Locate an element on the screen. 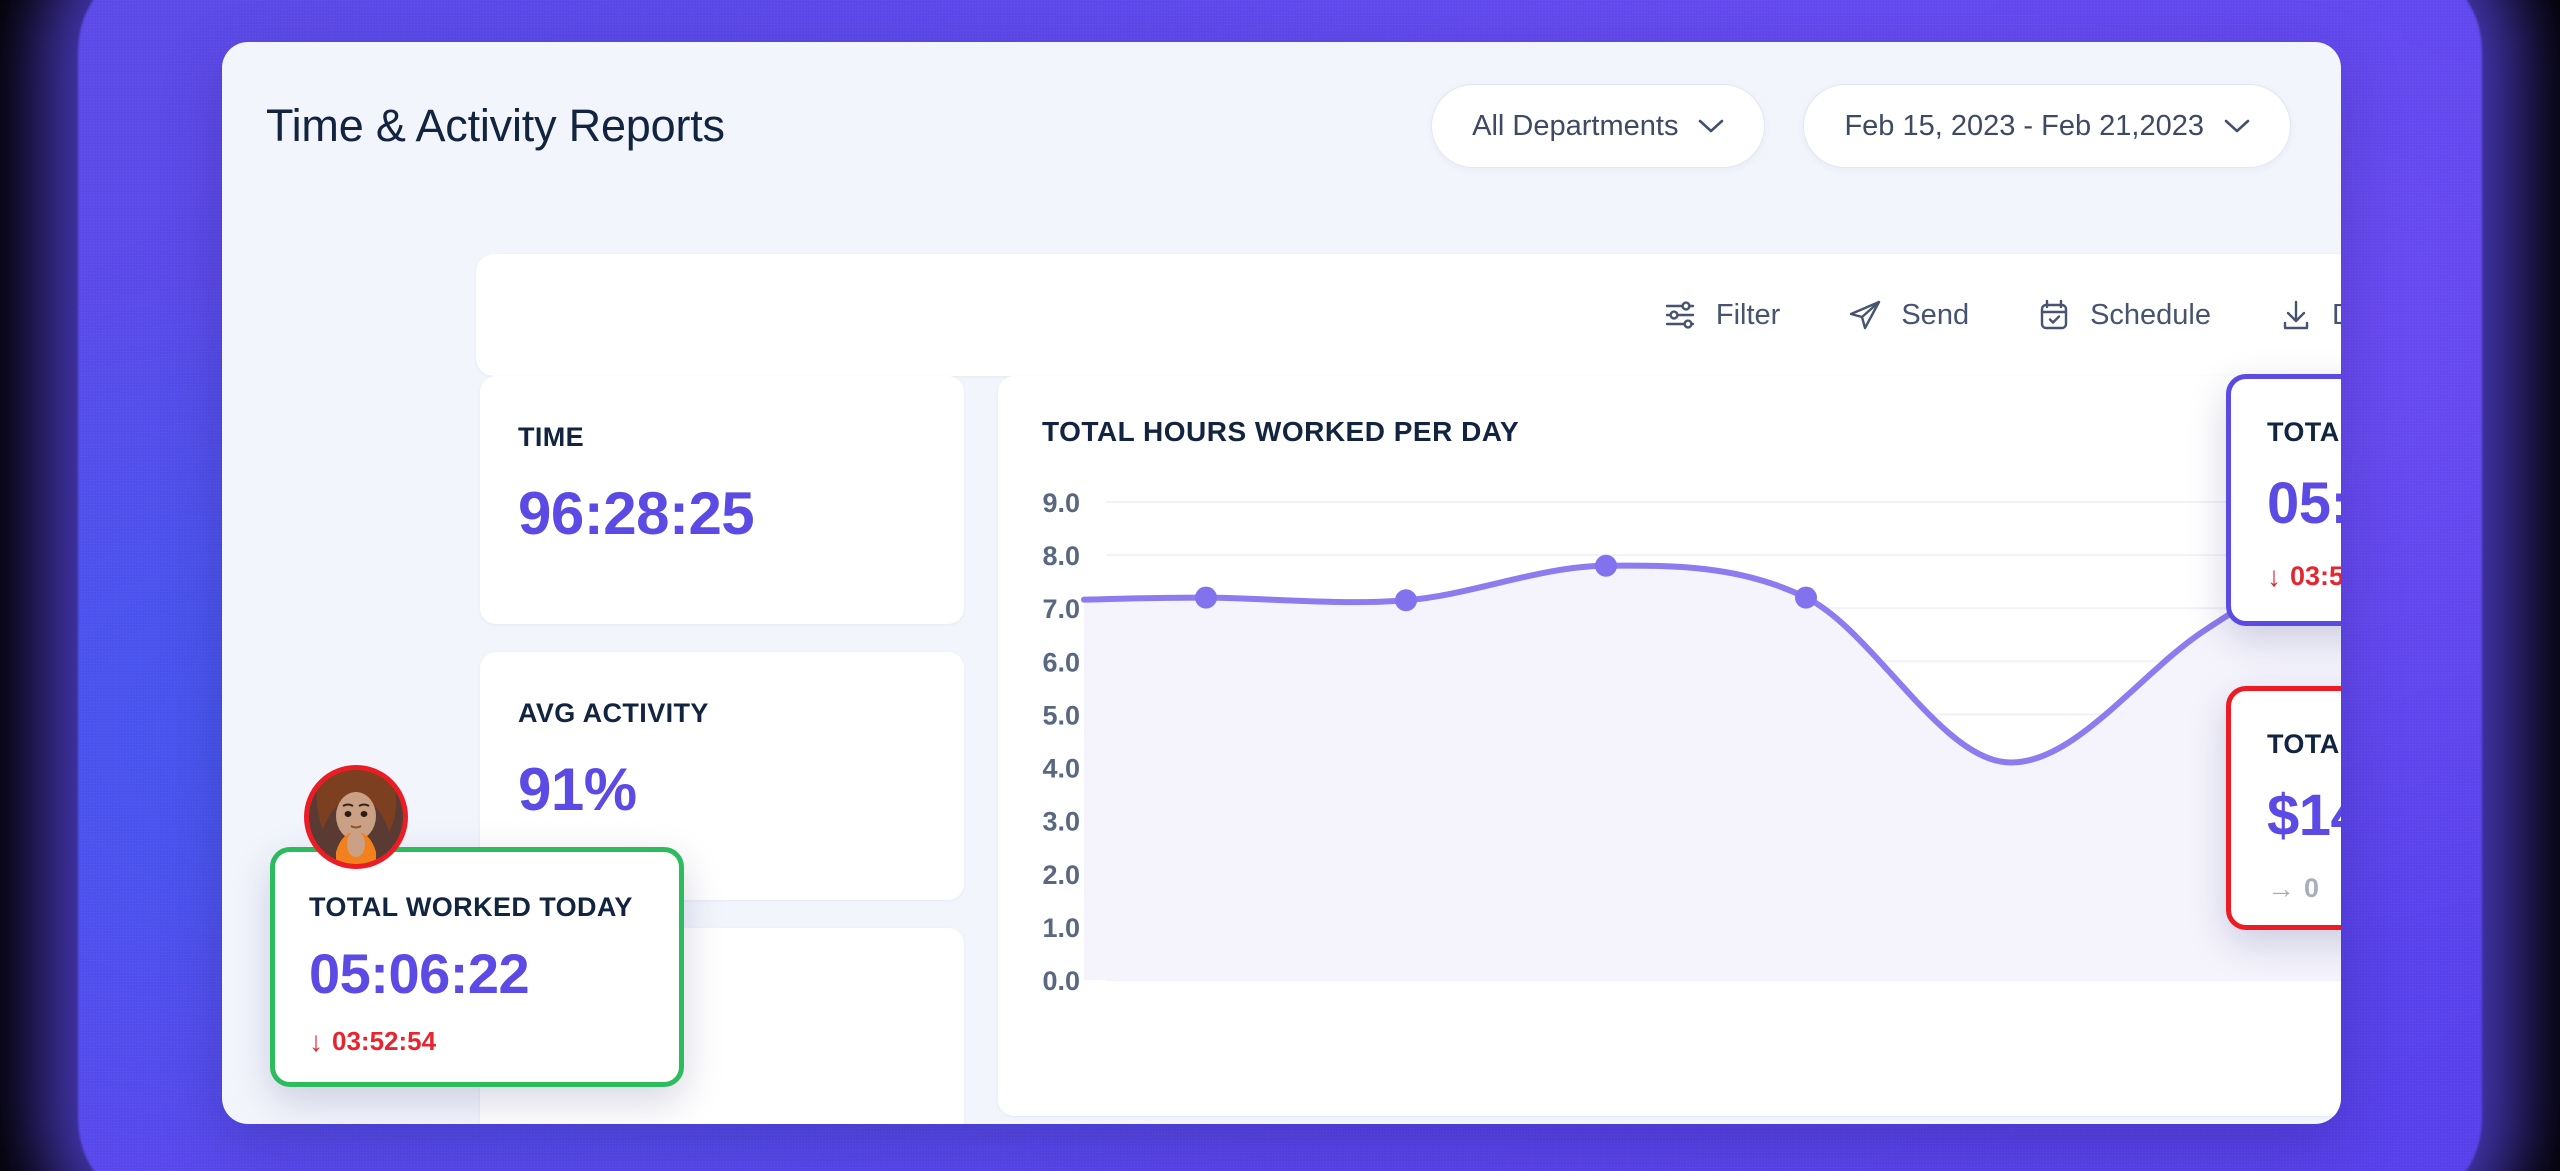 Image resolution: width=2560 pixels, height=1171 pixels. highlight-card-worked-today-right: TOTAL WORKED TODAY 05:06:22 ↓ 03:52:54 is located at coordinates (2283, 500).